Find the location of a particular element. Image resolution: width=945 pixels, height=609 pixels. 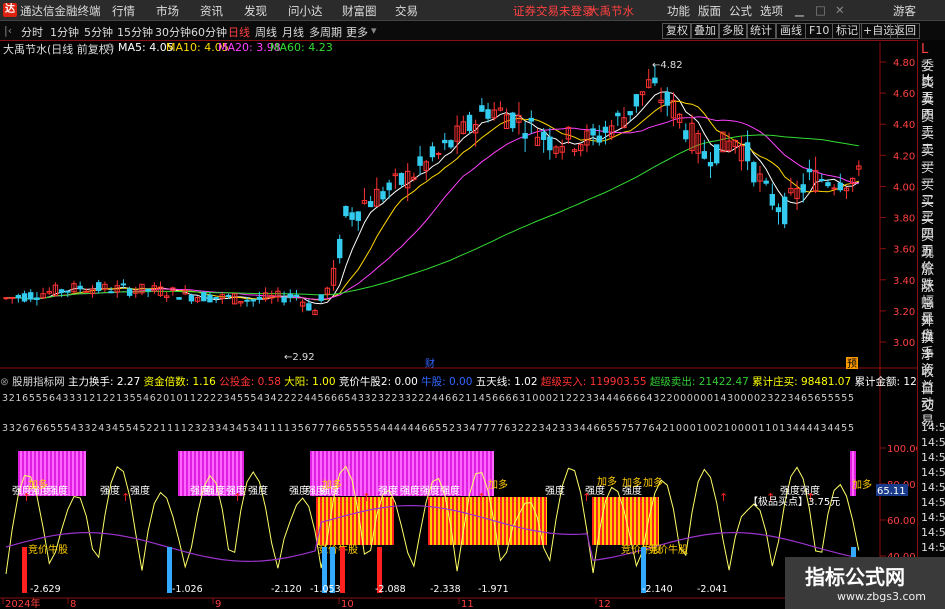

period-15min: 15分钟 is located at coordinates (135, 32).